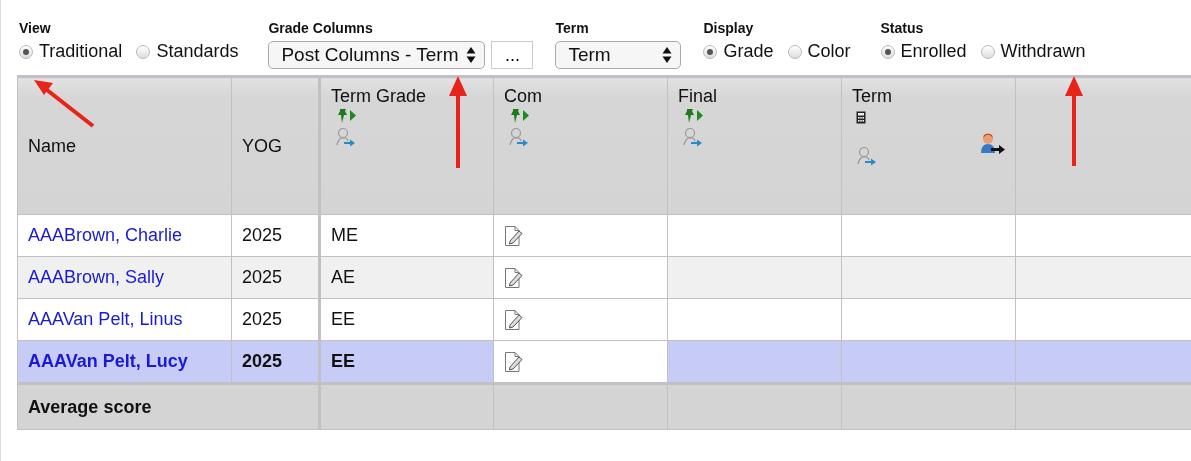 The height and width of the screenshot is (461, 1191). I want to click on student-name-link: AAABrown, Charlie, so click(124, 235).